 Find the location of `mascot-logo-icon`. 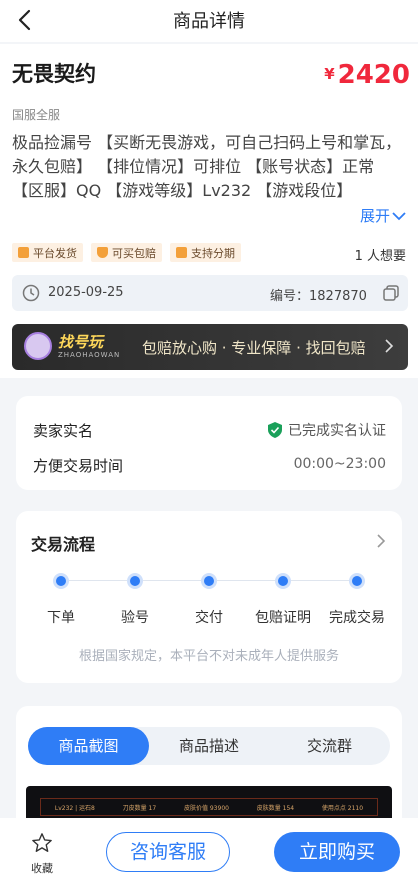

mascot-logo-icon is located at coordinates (38, 346).